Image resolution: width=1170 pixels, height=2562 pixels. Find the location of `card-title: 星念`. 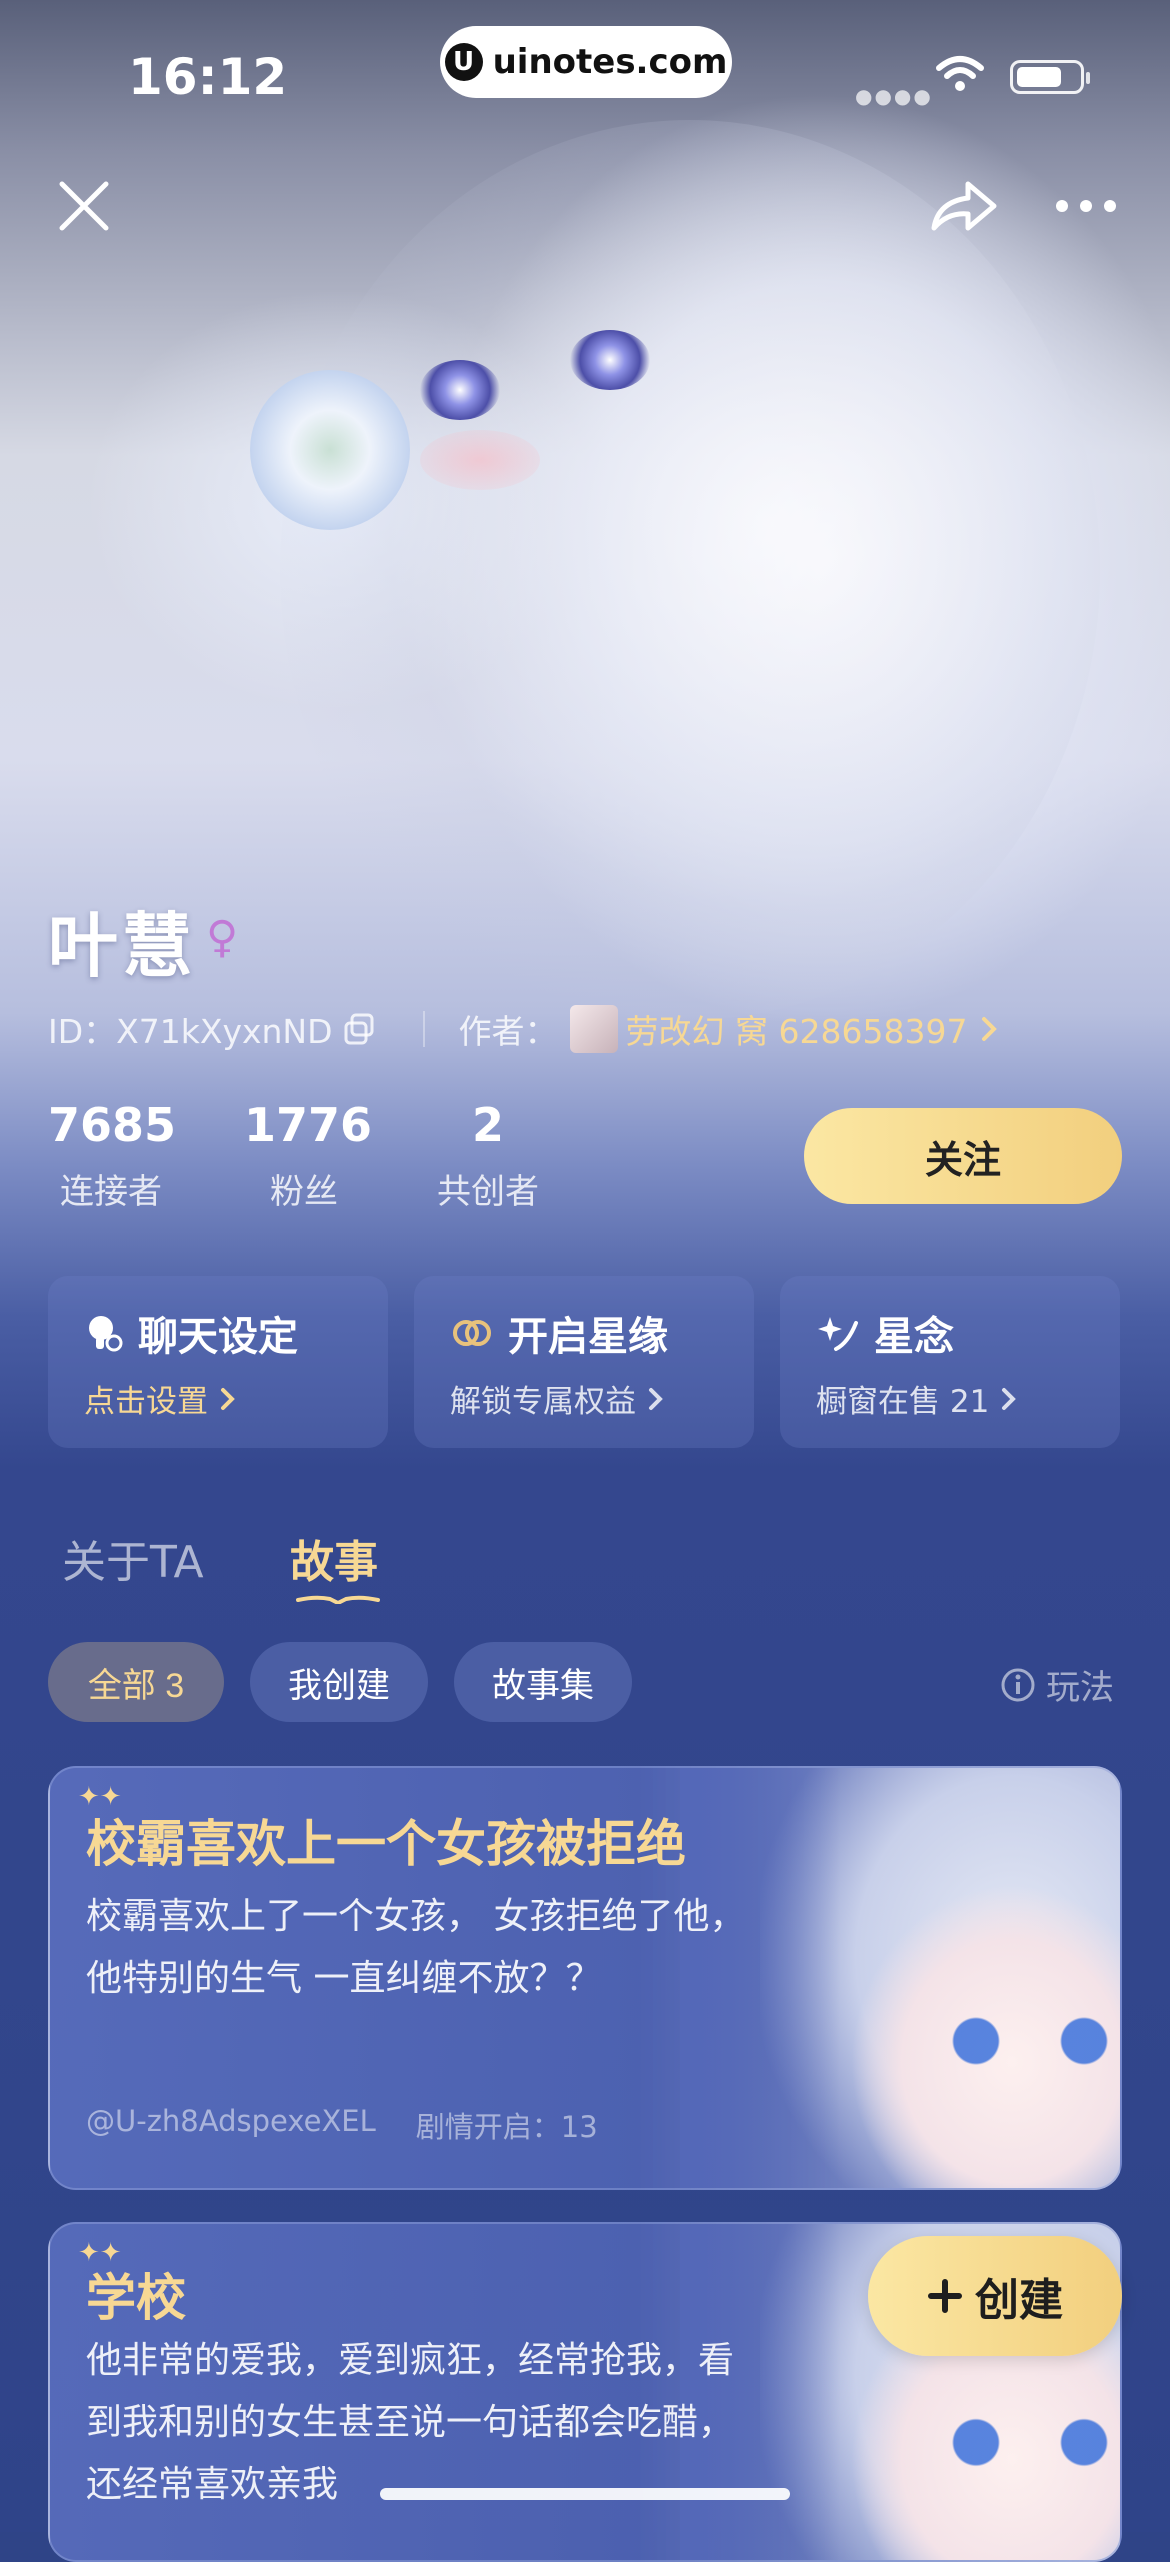

card-title: 星念 is located at coordinates (914, 1337).